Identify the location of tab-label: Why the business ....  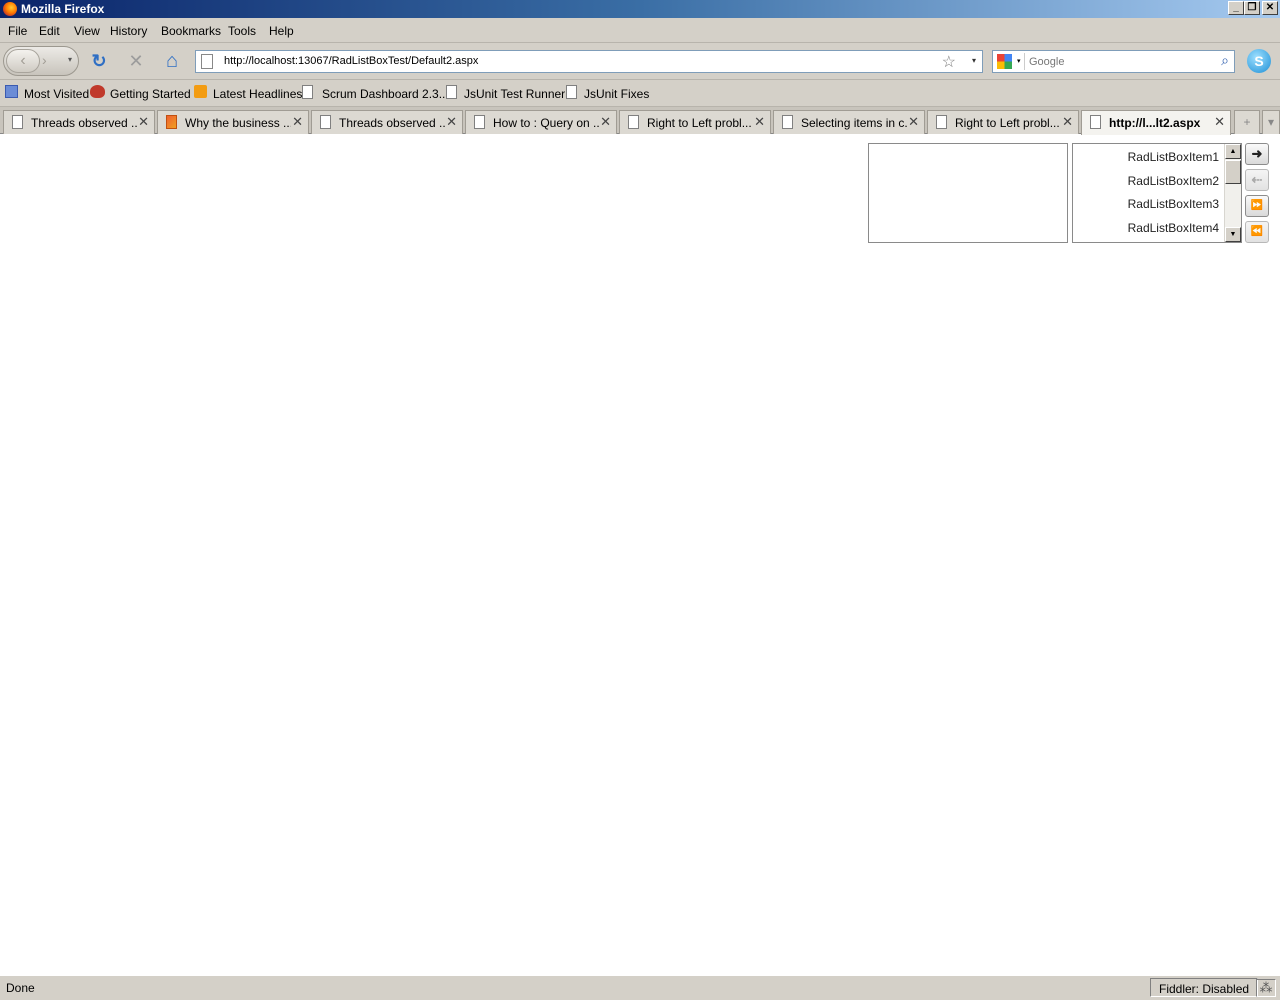
(238, 123).